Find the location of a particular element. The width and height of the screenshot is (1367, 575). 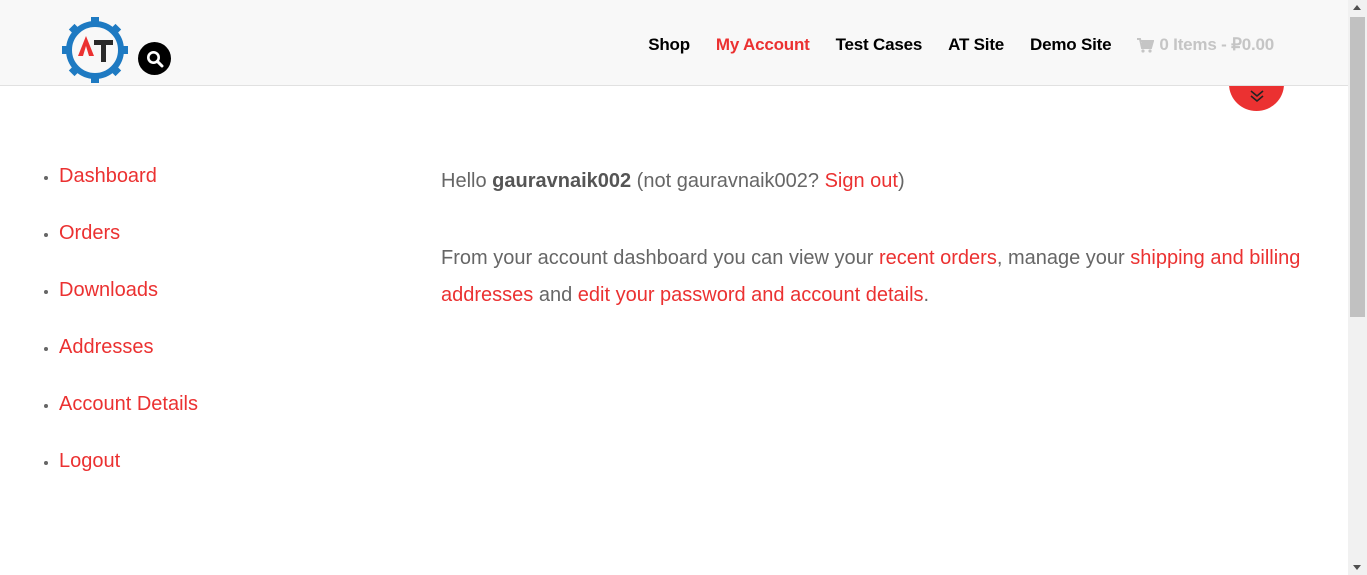

nav-at-site: AT Site is located at coordinates (976, 45).